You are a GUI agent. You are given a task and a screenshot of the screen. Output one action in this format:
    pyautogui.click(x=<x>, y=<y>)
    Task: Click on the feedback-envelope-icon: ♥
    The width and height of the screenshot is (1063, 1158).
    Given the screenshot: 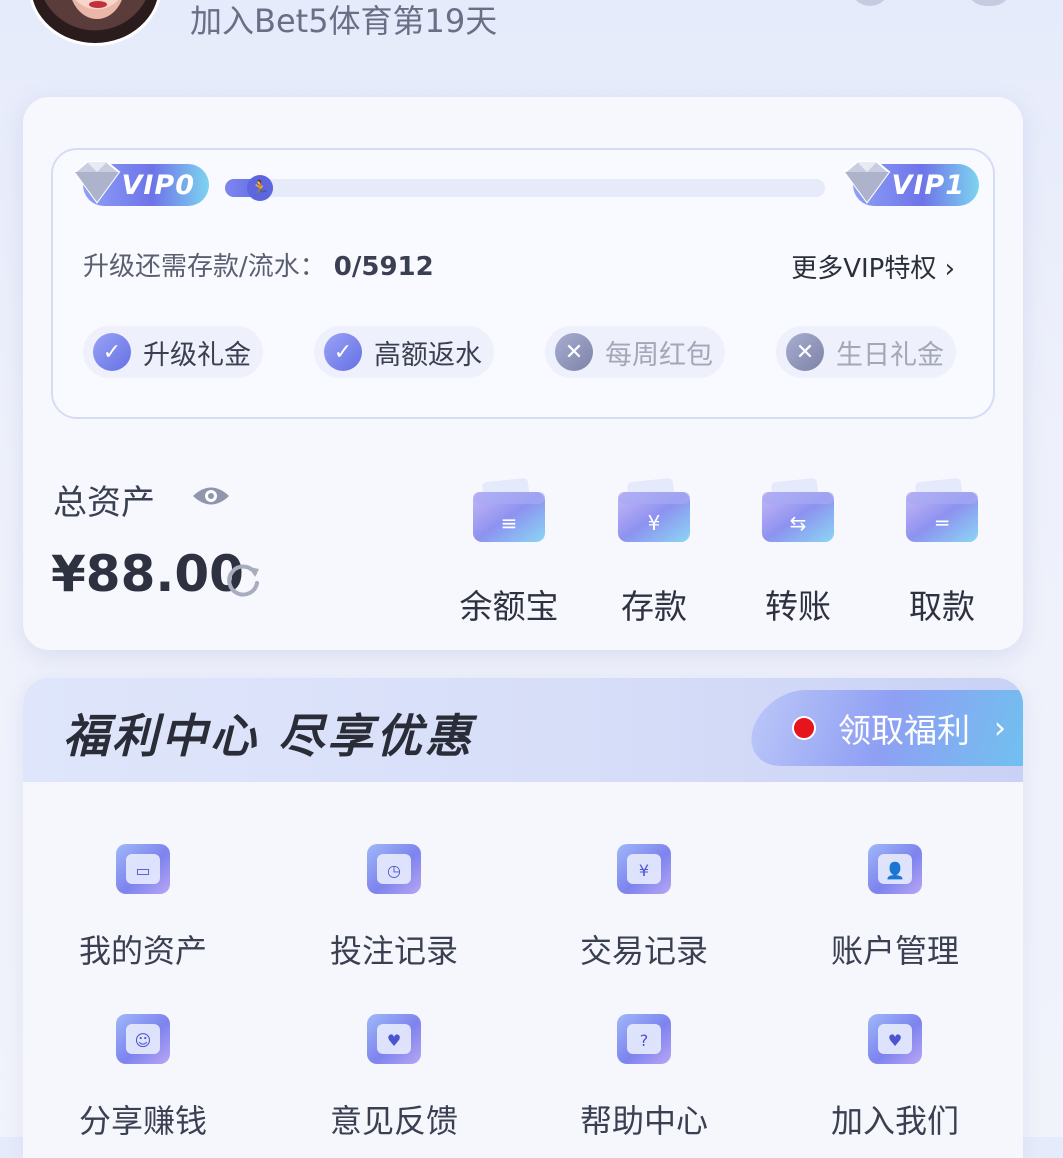 What is the action you would take?
    pyautogui.click(x=394, y=1039)
    